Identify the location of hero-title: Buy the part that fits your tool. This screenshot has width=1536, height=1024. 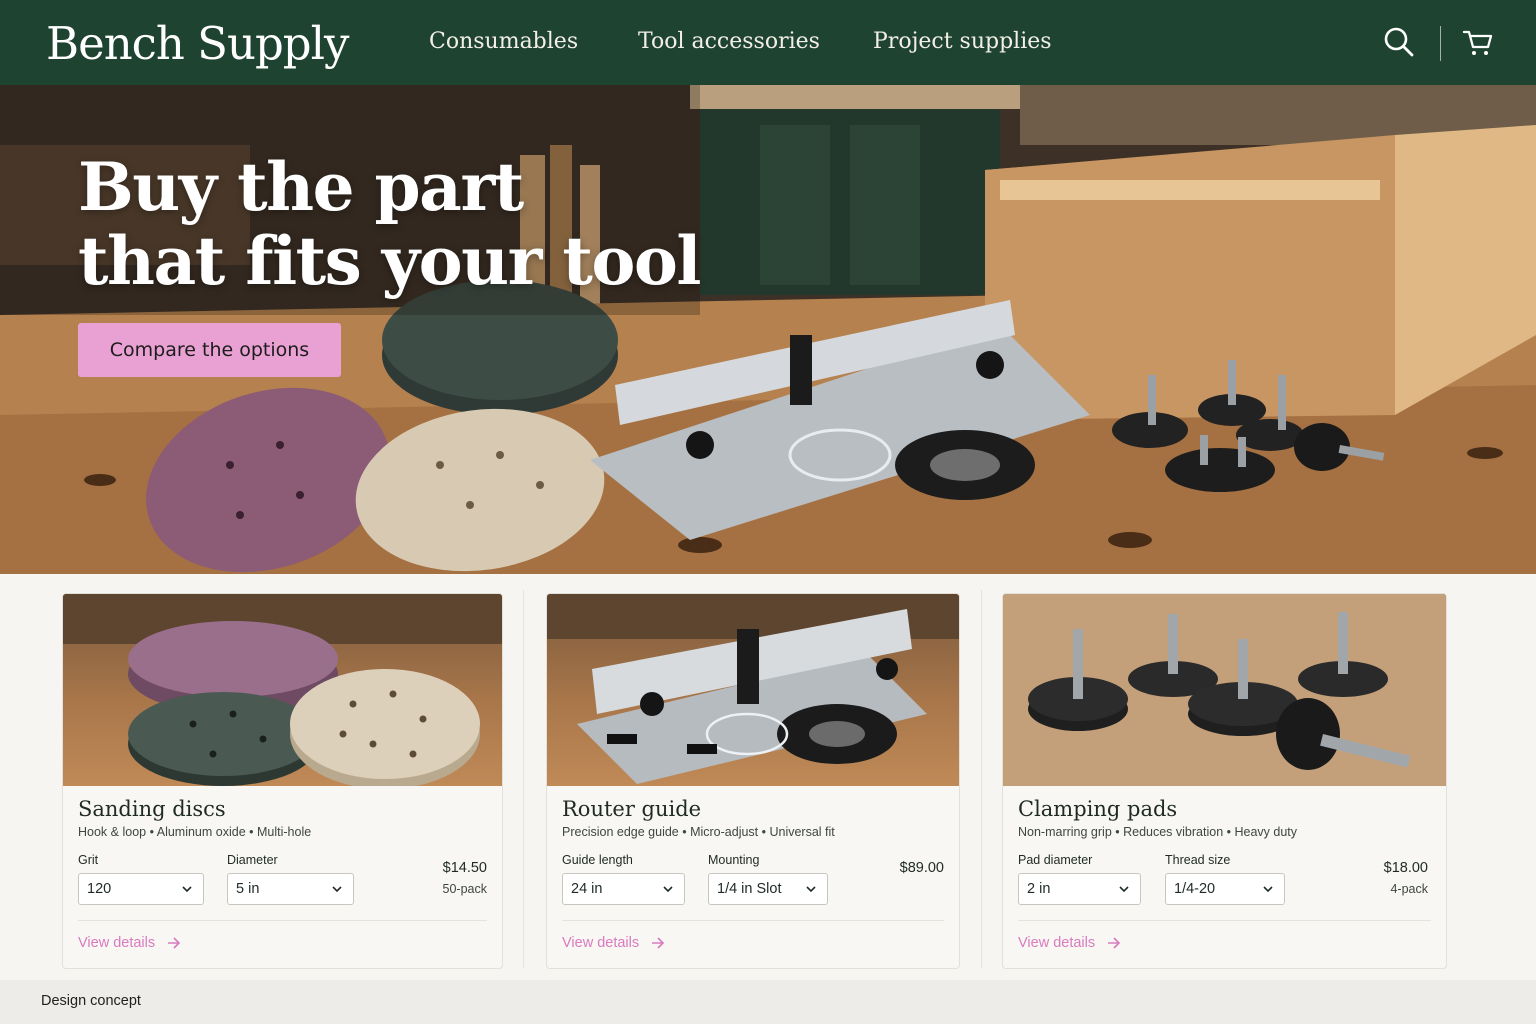
(390, 224).